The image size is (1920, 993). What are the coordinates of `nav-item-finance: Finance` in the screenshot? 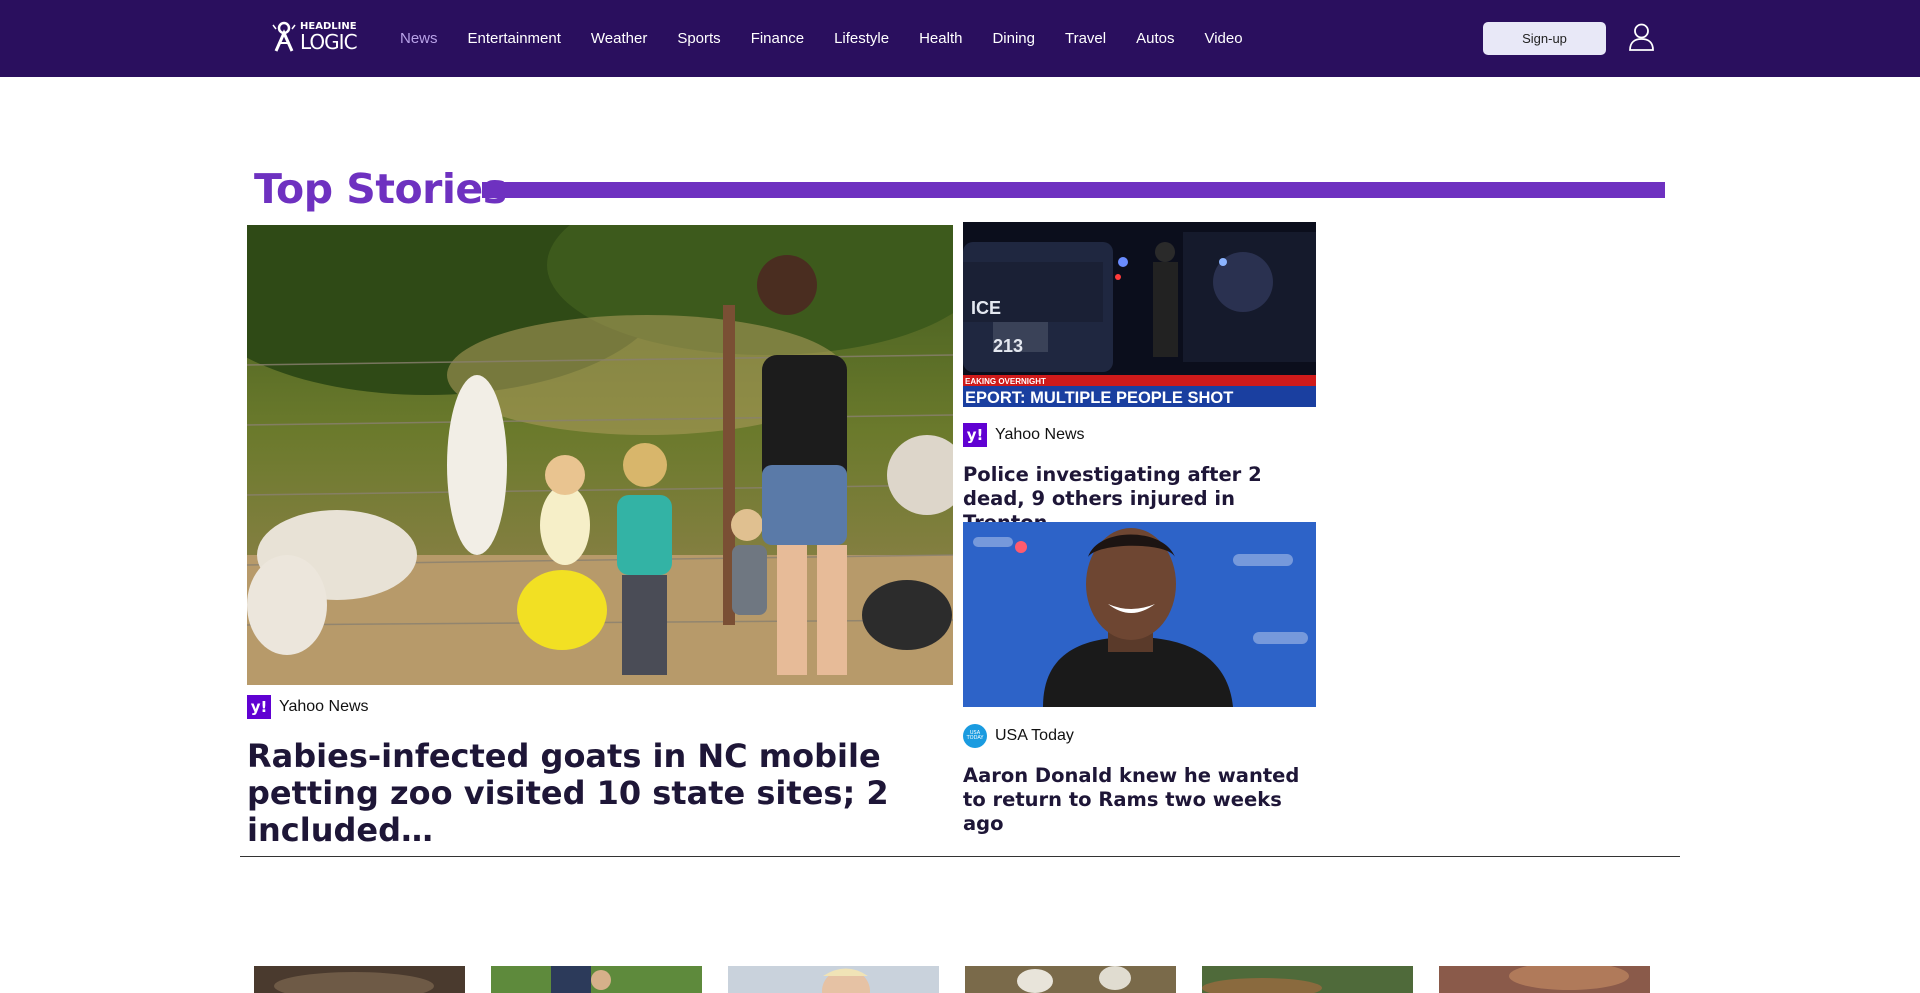 It's located at (777, 38).